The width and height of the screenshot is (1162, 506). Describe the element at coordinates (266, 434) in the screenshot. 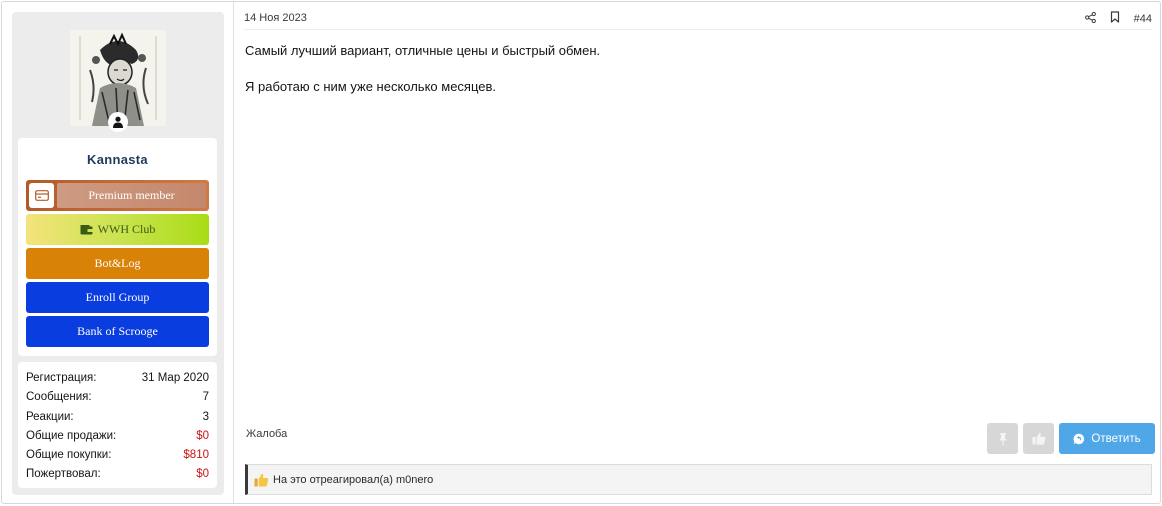

I see `report-link: Жалоба` at that location.